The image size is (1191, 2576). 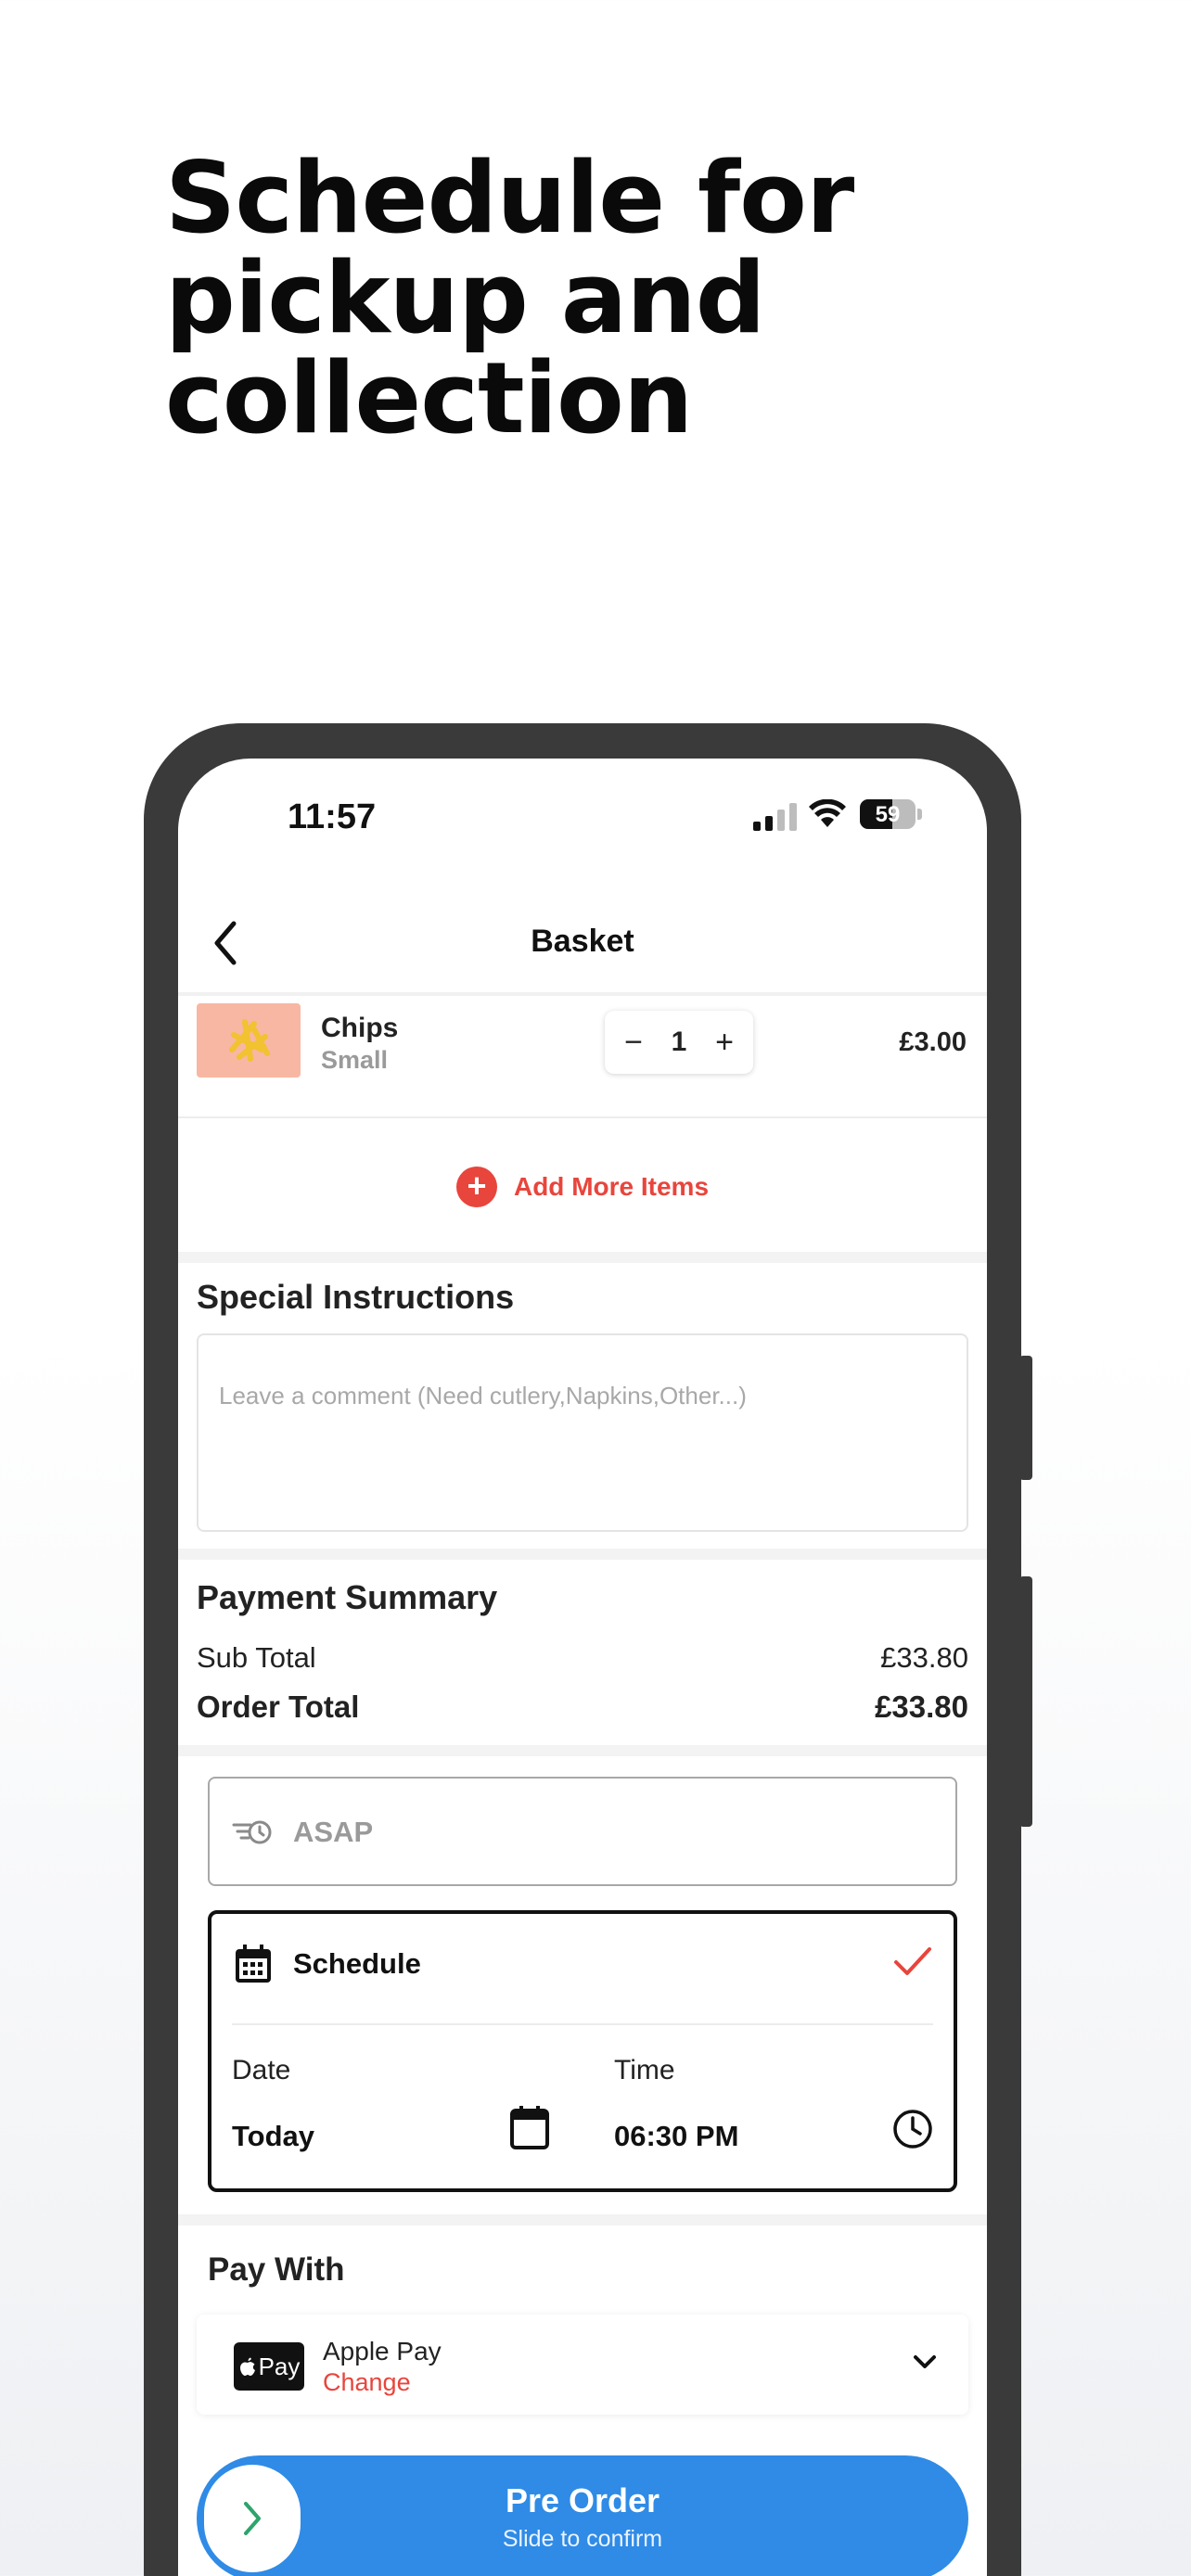 What do you see at coordinates (611, 1186) in the screenshot?
I see `add-more-items-label: Add More Items` at bounding box center [611, 1186].